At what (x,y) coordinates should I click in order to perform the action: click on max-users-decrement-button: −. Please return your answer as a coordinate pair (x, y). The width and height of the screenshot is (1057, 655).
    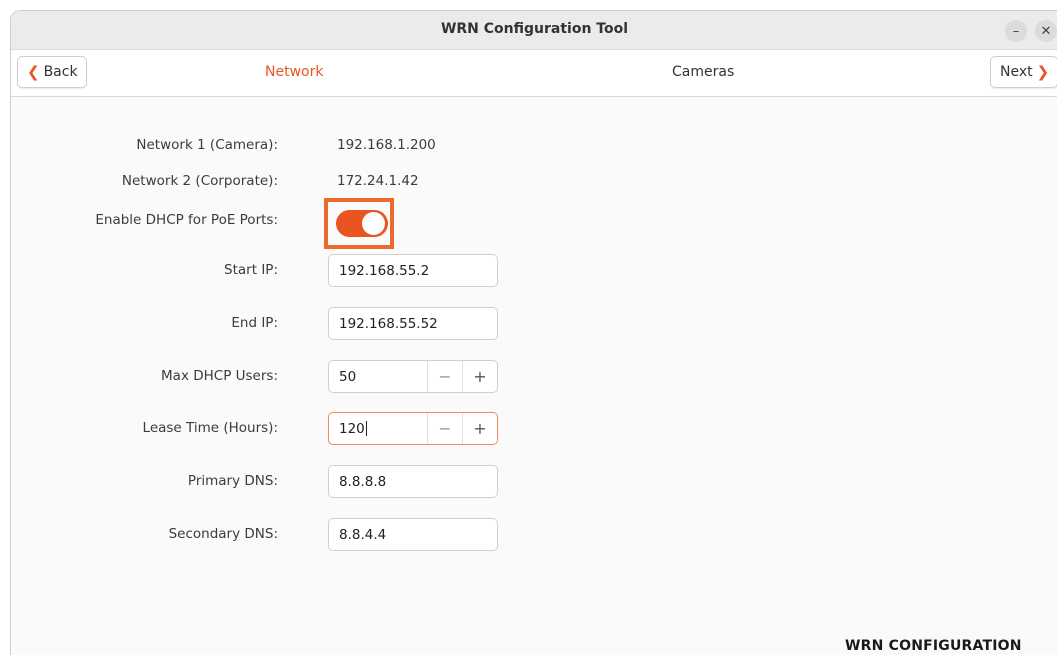
    Looking at the image, I should click on (444, 376).